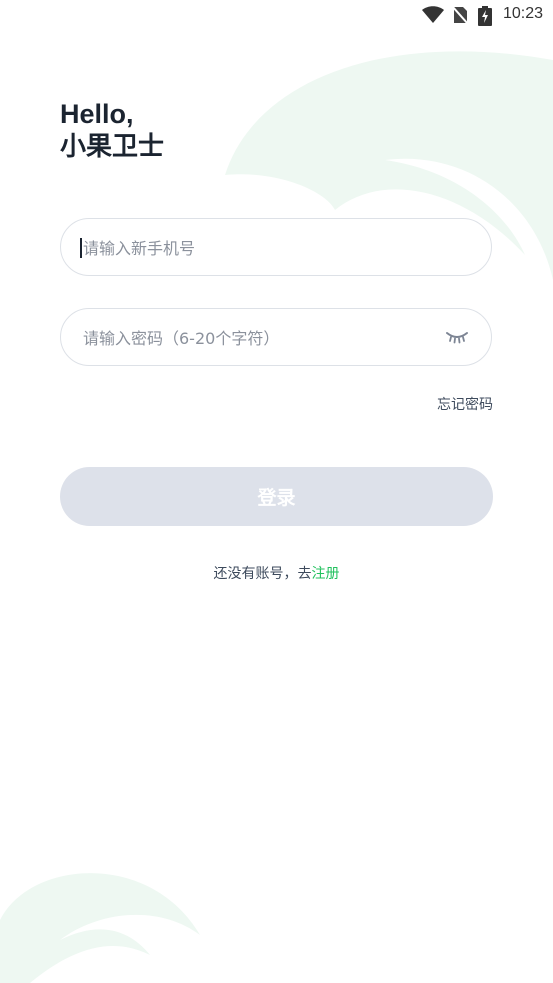 Image resolution: width=553 pixels, height=983 pixels. I want to click on no-sim-icon, so click(460, 15).